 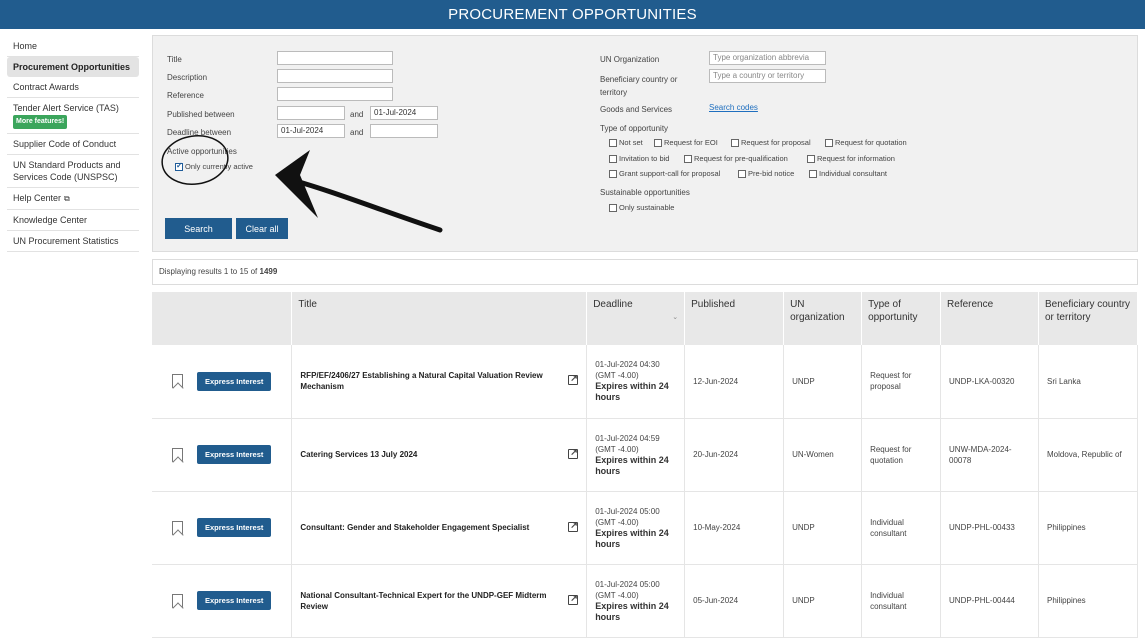 What do you see at coordinates (636, 318) in the screenshot?
I see `col-deadline: Deadline ⌄` at bounding box center [636, 318].